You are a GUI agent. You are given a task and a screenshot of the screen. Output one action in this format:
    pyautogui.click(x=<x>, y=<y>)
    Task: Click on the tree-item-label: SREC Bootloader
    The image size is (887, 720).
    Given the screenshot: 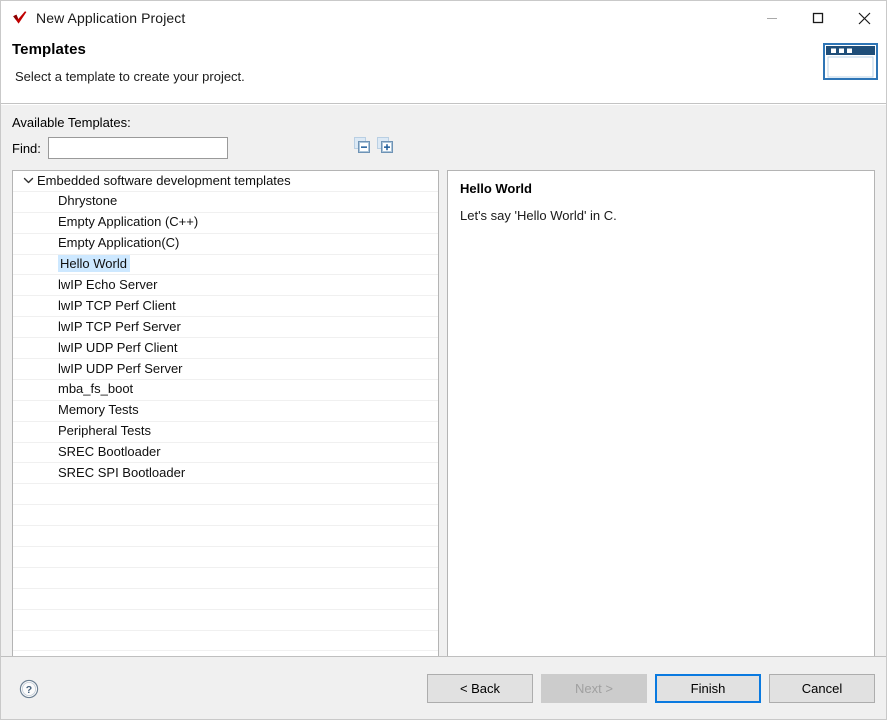 What is the action you would take?
    pyautogui.click(x=109, y=452)
    